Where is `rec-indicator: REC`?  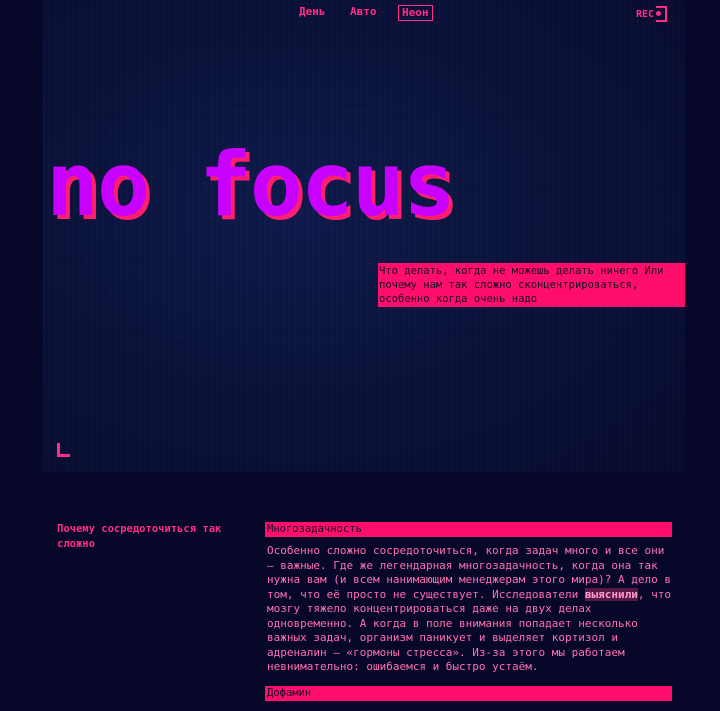
rec-indicator: REC is located at coordinates (652, 14).